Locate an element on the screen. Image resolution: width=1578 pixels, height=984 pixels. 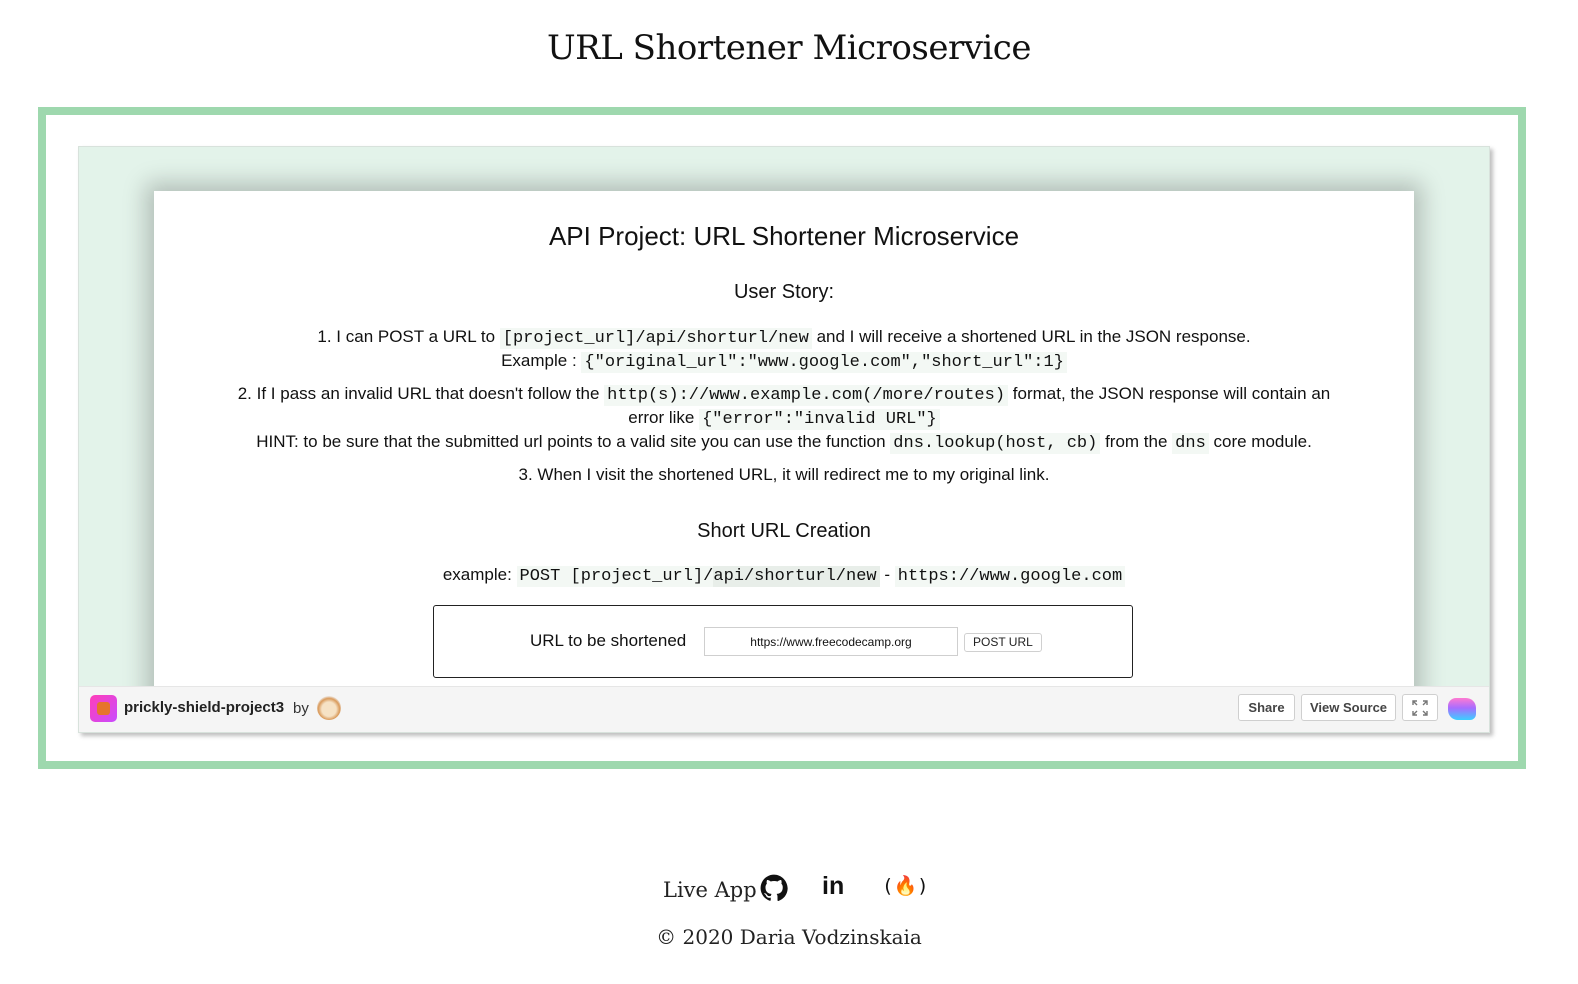
example-label: Example : is located at coordinates (539, 360).